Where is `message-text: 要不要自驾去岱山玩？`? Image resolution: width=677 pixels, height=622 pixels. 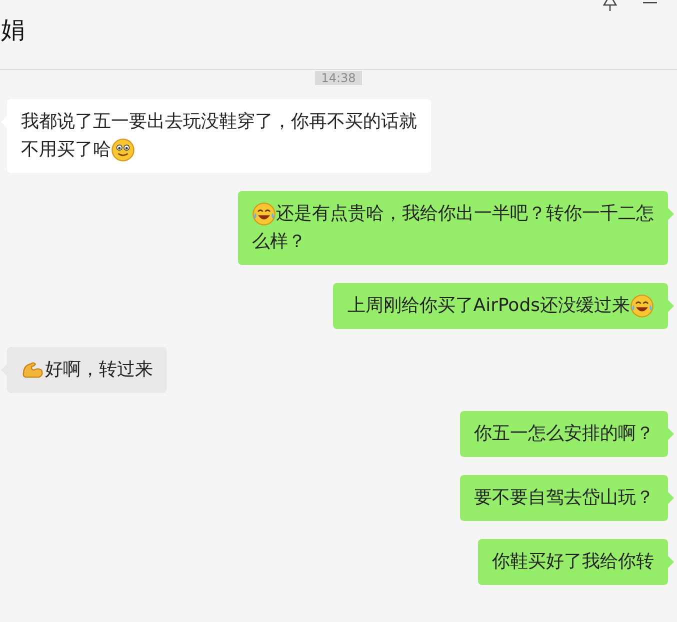
message-text: 要不要自驾去岱山玩？ is located at coordinates (564, 498).